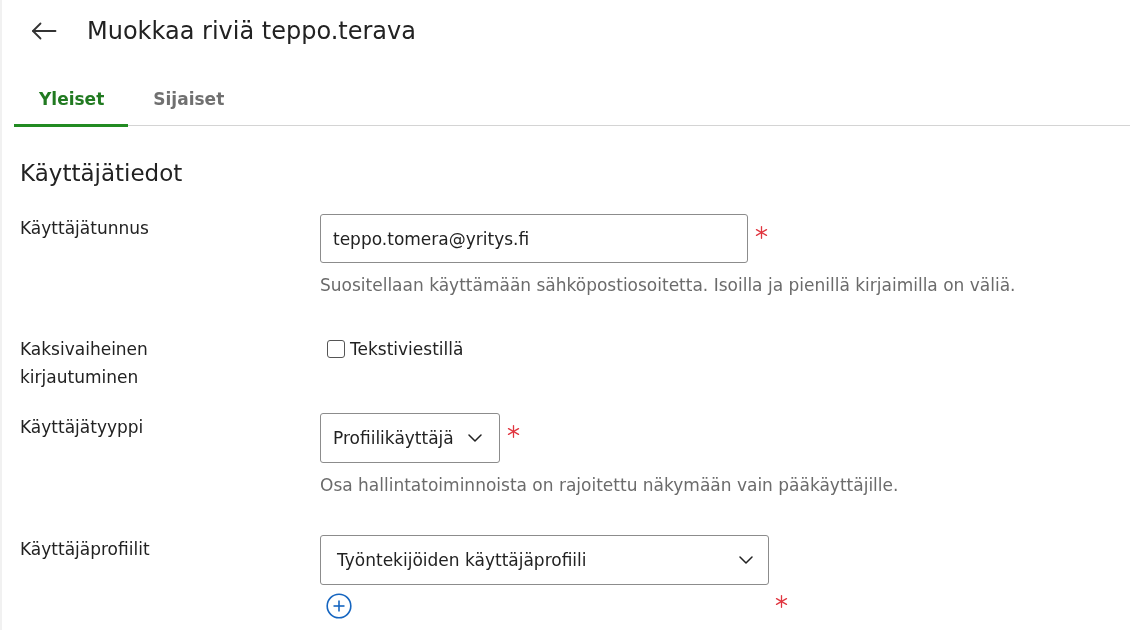 This screenshot has width=1130, height=630. I want to click on back-button, so click(44, 31).